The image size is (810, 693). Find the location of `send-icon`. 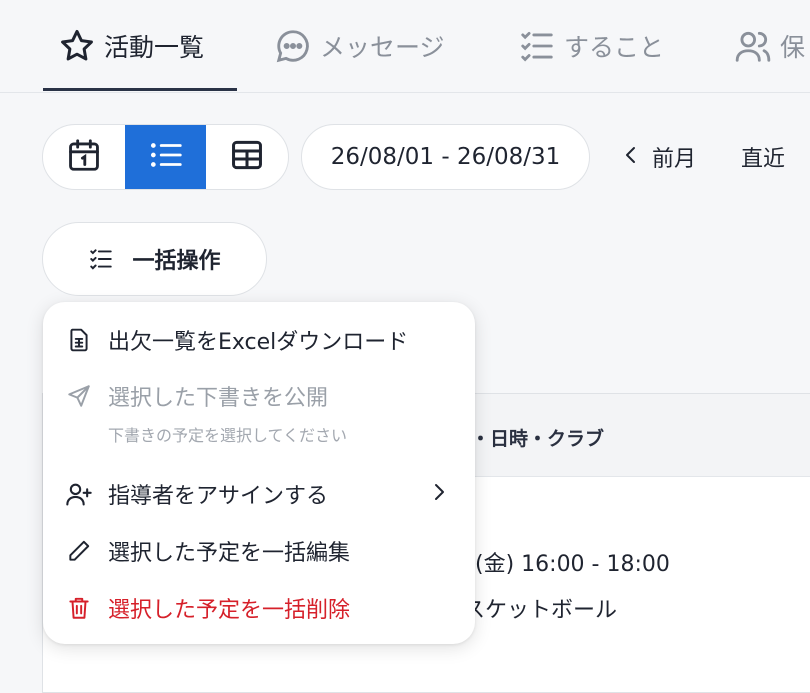

send-icon is located at coordinates (79, 396).